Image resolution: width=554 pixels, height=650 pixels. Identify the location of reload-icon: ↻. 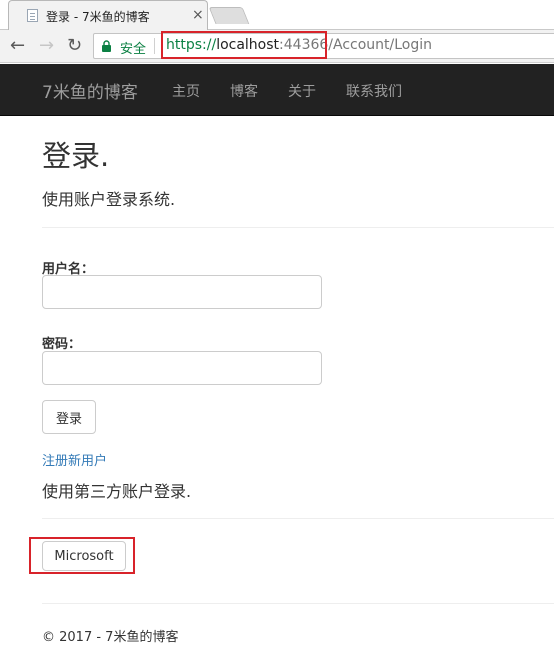
(74, 46).